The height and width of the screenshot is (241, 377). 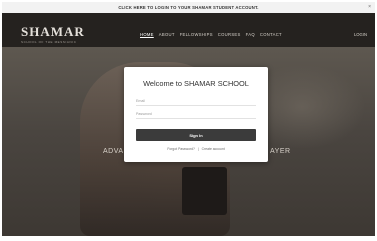 I want to click on password-field, so click(x=196, y=114).